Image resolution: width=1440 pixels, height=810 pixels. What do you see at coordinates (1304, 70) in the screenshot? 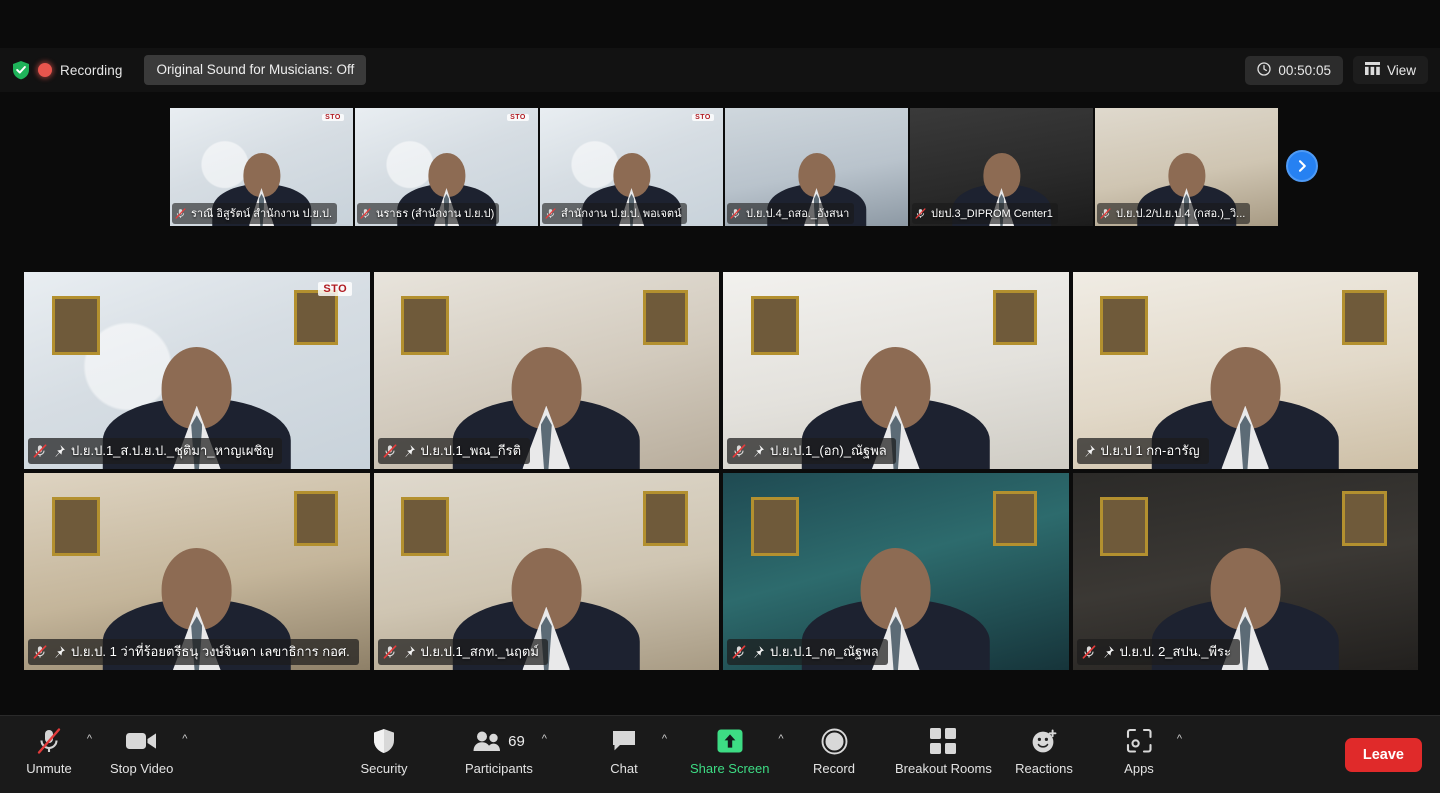
I see `meeting-timer-value: 00:50:05` at bounding box center [1304, 70].